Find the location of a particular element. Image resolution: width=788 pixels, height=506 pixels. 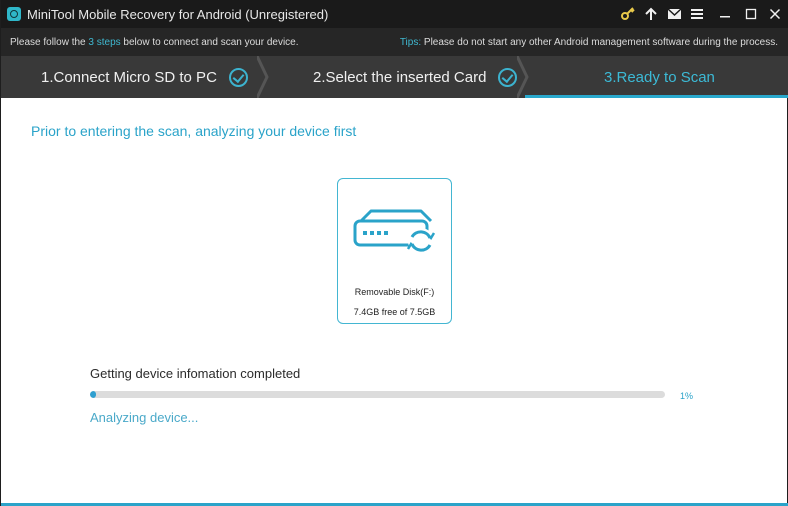

steps-highlight: 3 steps is located at coordinates (104, 42).